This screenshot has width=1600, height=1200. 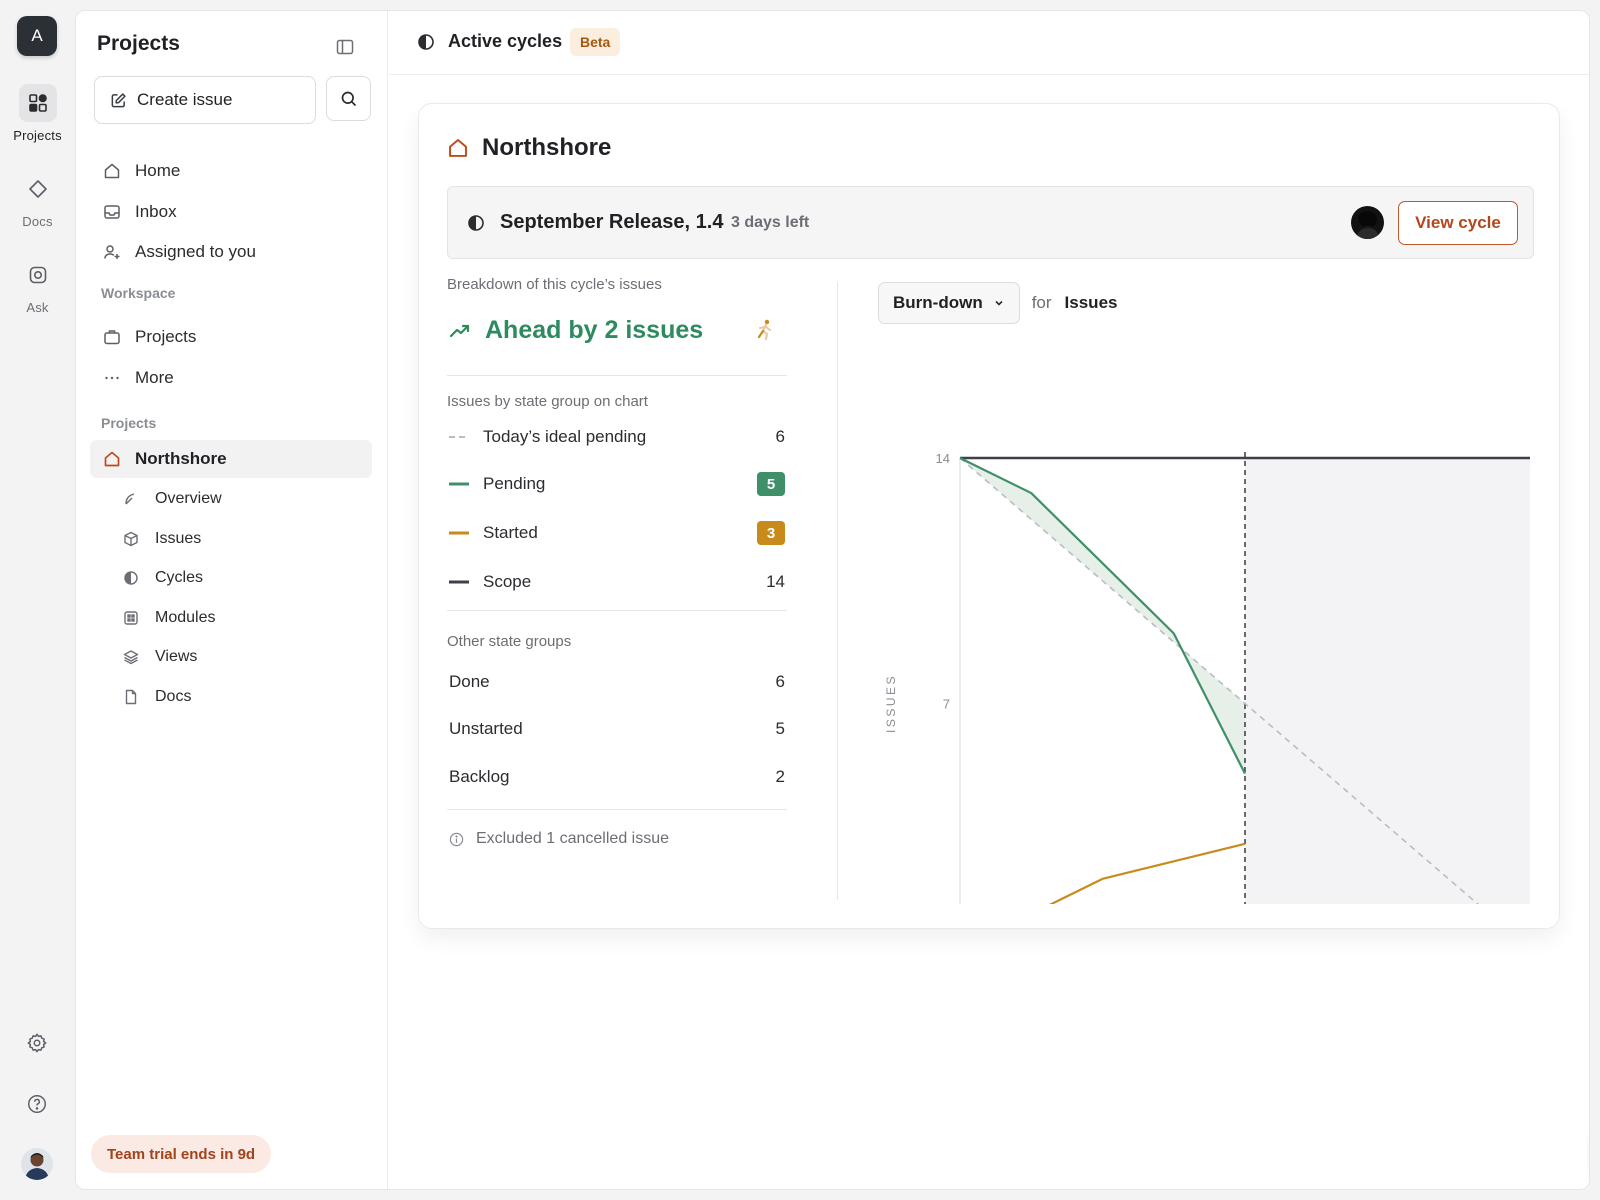 I want to click on search-icon, so click(x=348, y=98).